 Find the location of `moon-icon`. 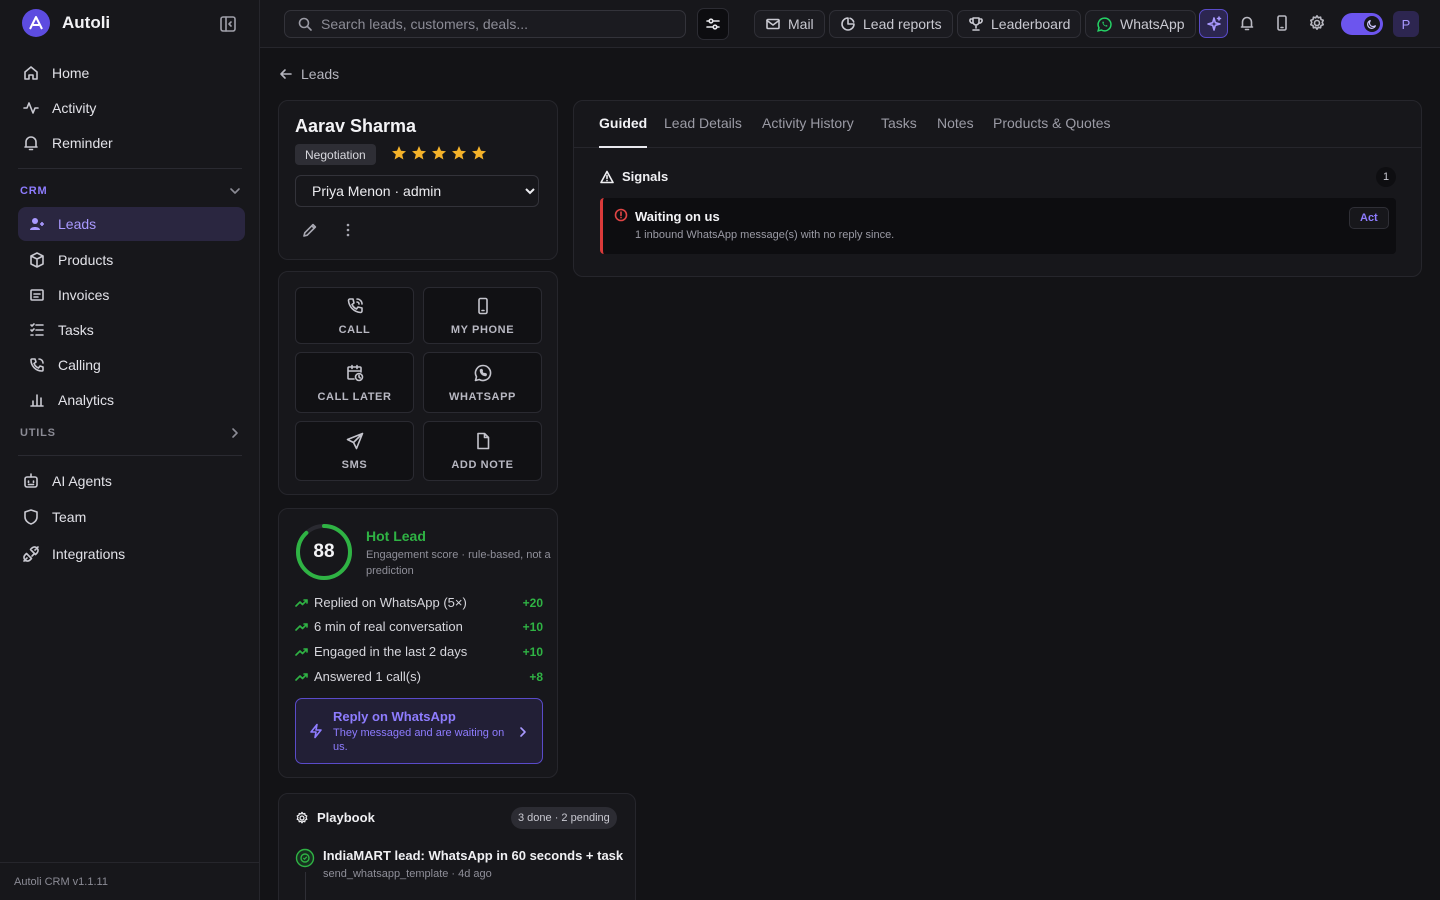

moon-icon is located at coordinates (1372, 24).